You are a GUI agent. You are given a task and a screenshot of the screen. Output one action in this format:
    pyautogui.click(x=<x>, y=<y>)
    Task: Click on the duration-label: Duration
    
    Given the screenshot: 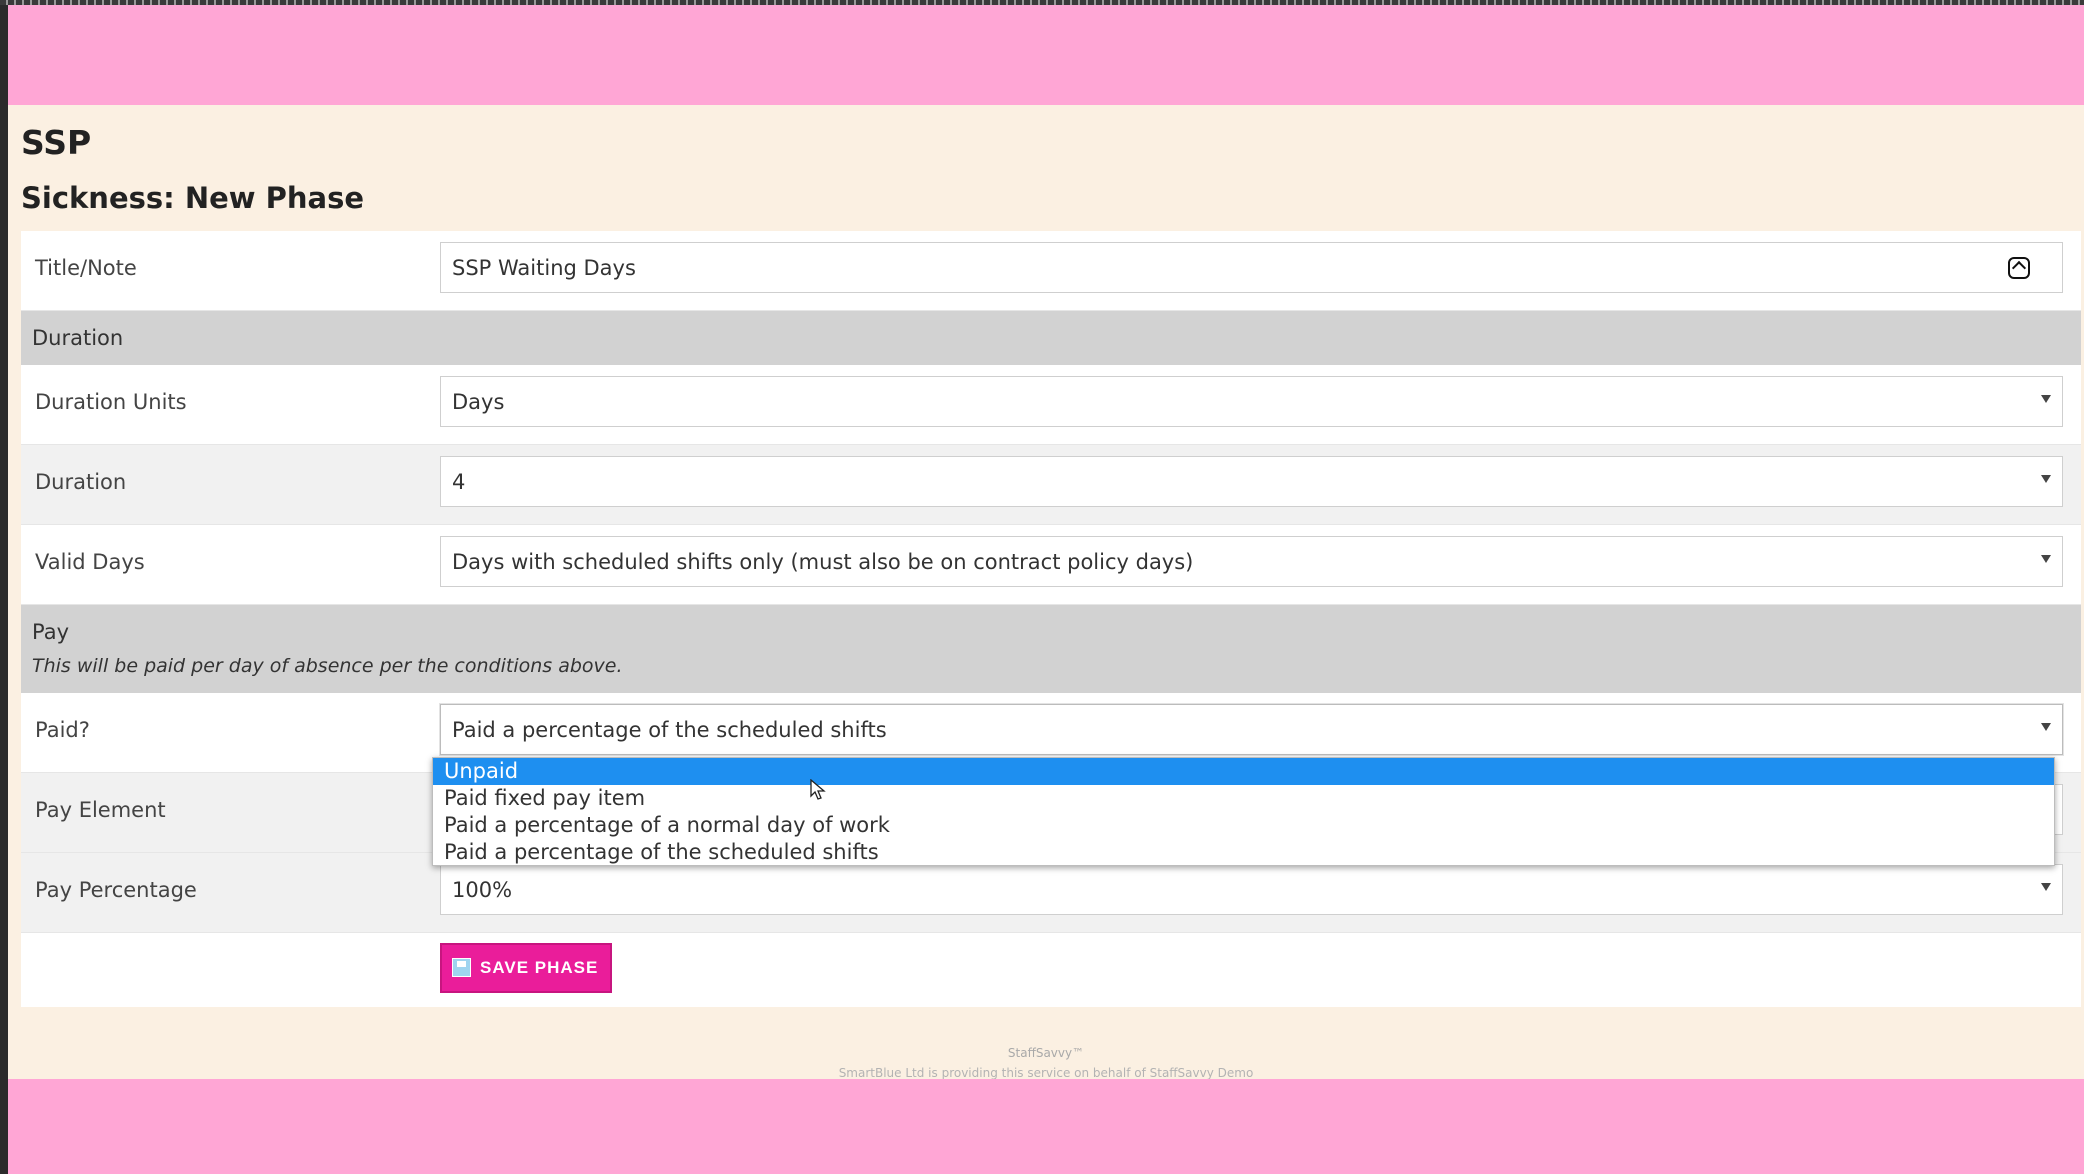 What is the action you would take?
    pyautogui.click(x=81, y=482)
    